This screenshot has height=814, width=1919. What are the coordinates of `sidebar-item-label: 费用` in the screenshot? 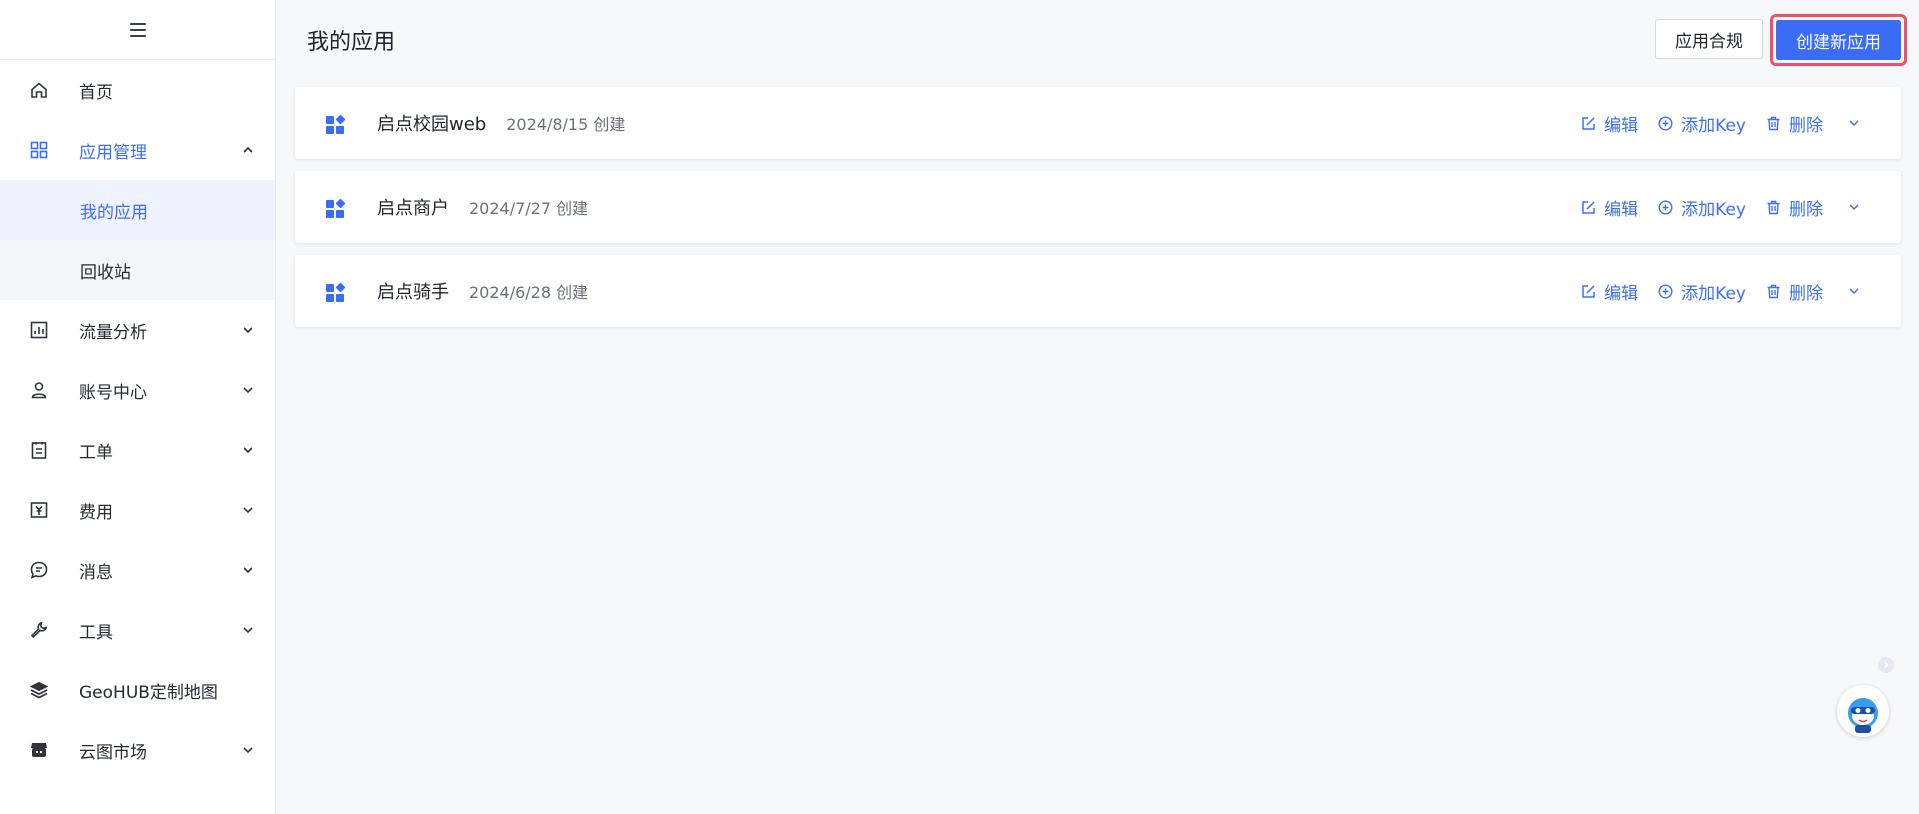 It's located at (96, 512).